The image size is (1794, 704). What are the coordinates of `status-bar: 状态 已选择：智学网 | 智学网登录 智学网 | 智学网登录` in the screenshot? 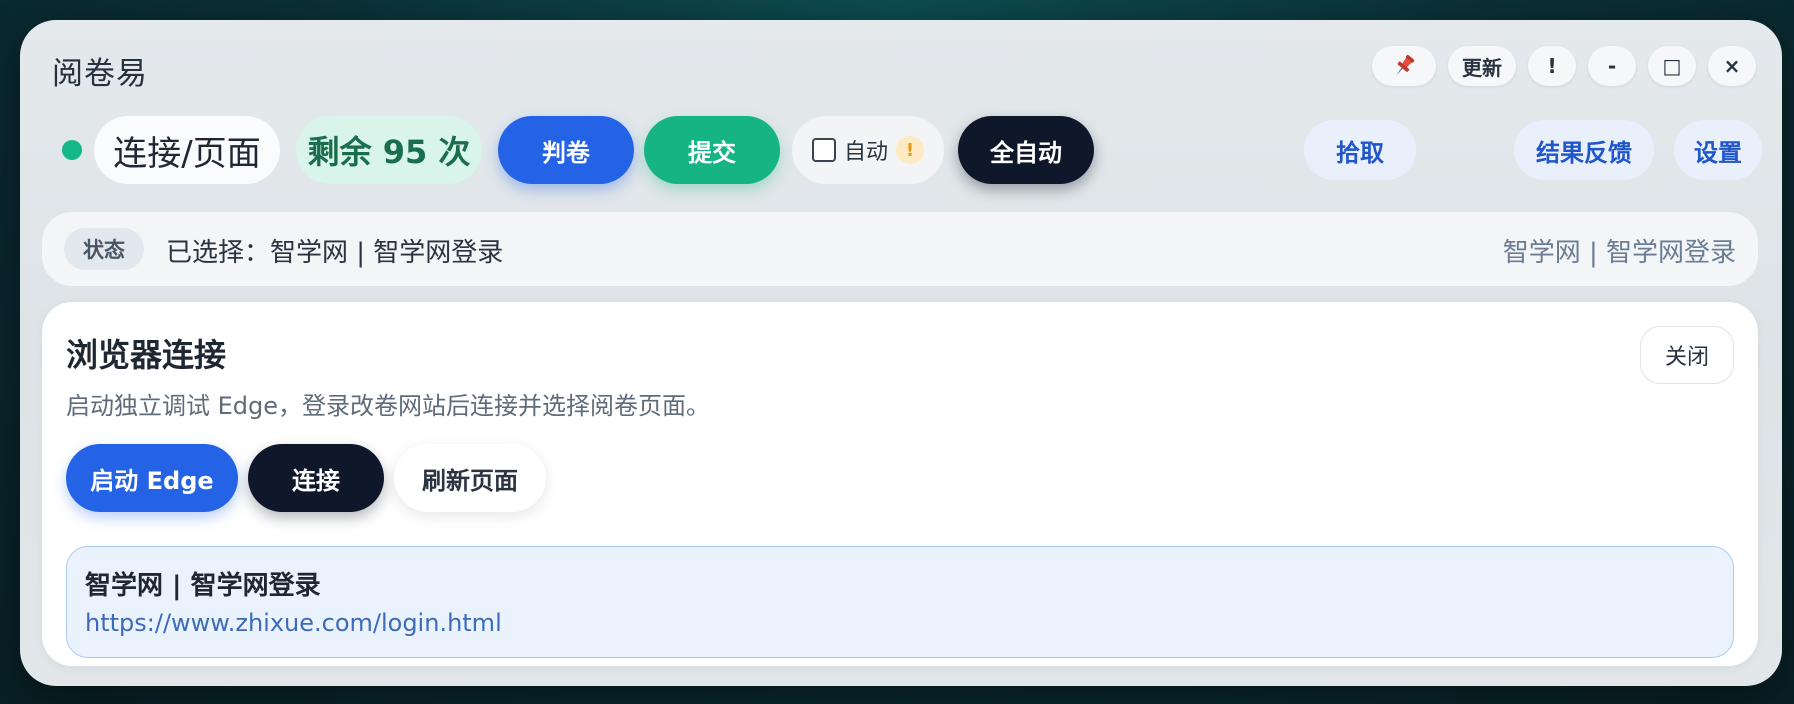 It's located at (900, 249).